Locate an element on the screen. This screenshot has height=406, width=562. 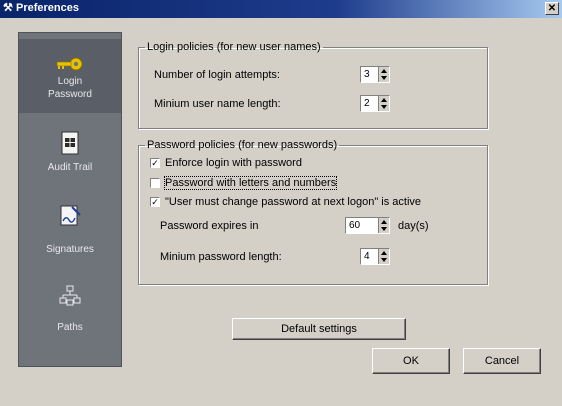
login-attempts-spinner: 3 is located at coordinates (375, 74).